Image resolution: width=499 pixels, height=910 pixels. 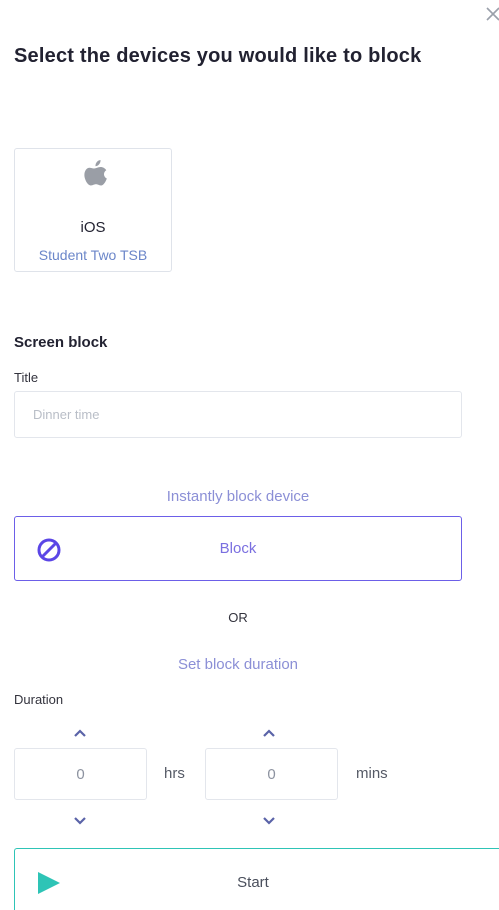 I want to click on hours-unit: hrs, so click(x=174, y=773).